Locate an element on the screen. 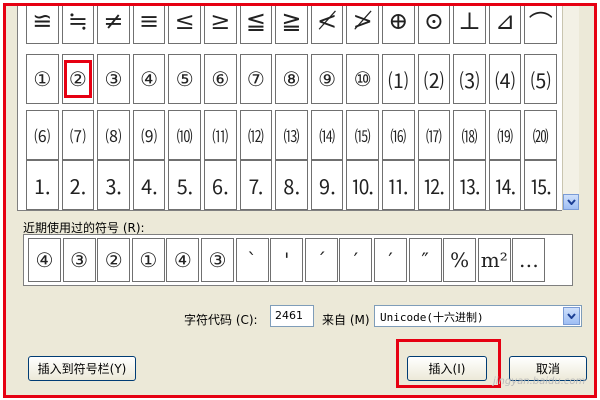 Image resolution: width=600 pixels, height=400 pixels. symbol-cell: ① is located at coordinates (42, 79).